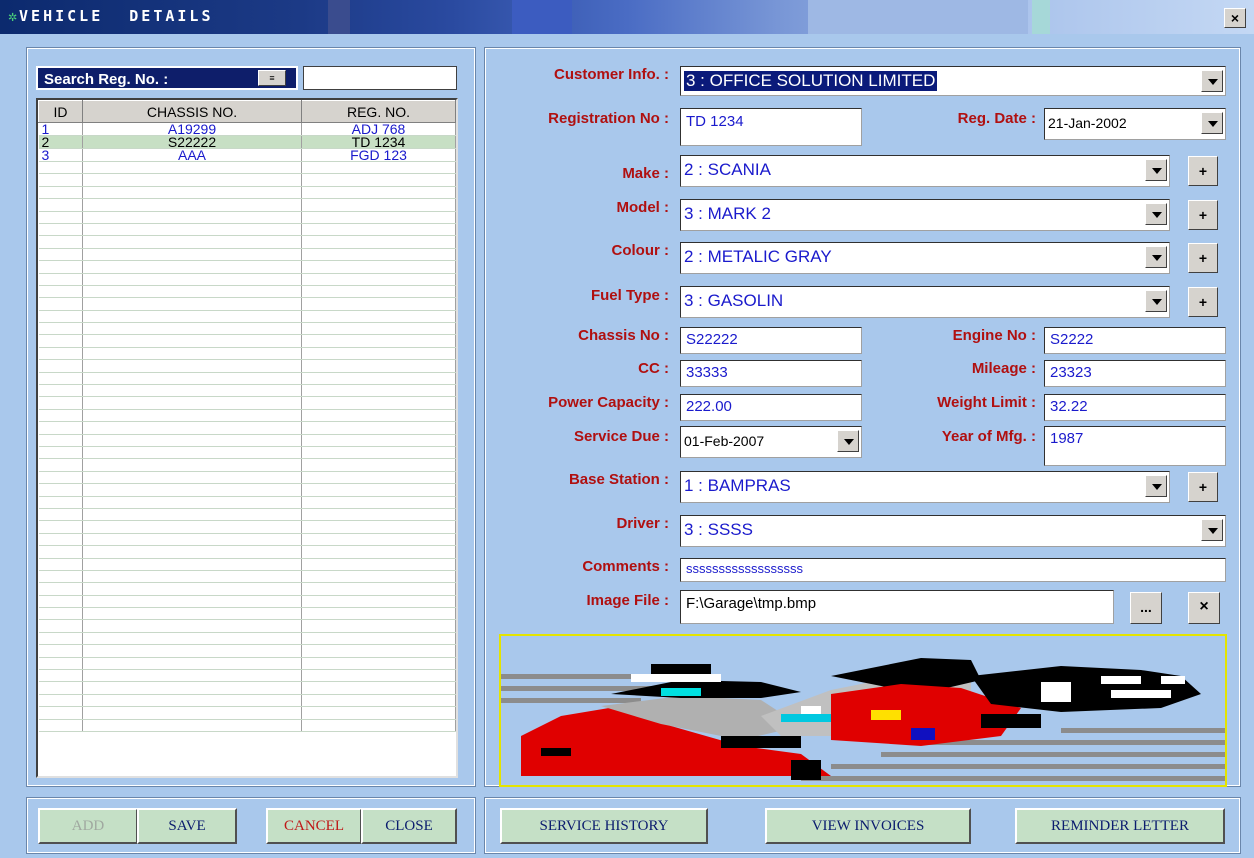  Describe the element at coordinates (925, 171) in the screenshot. I see `make-select: 2 : SCANIA` at that location.